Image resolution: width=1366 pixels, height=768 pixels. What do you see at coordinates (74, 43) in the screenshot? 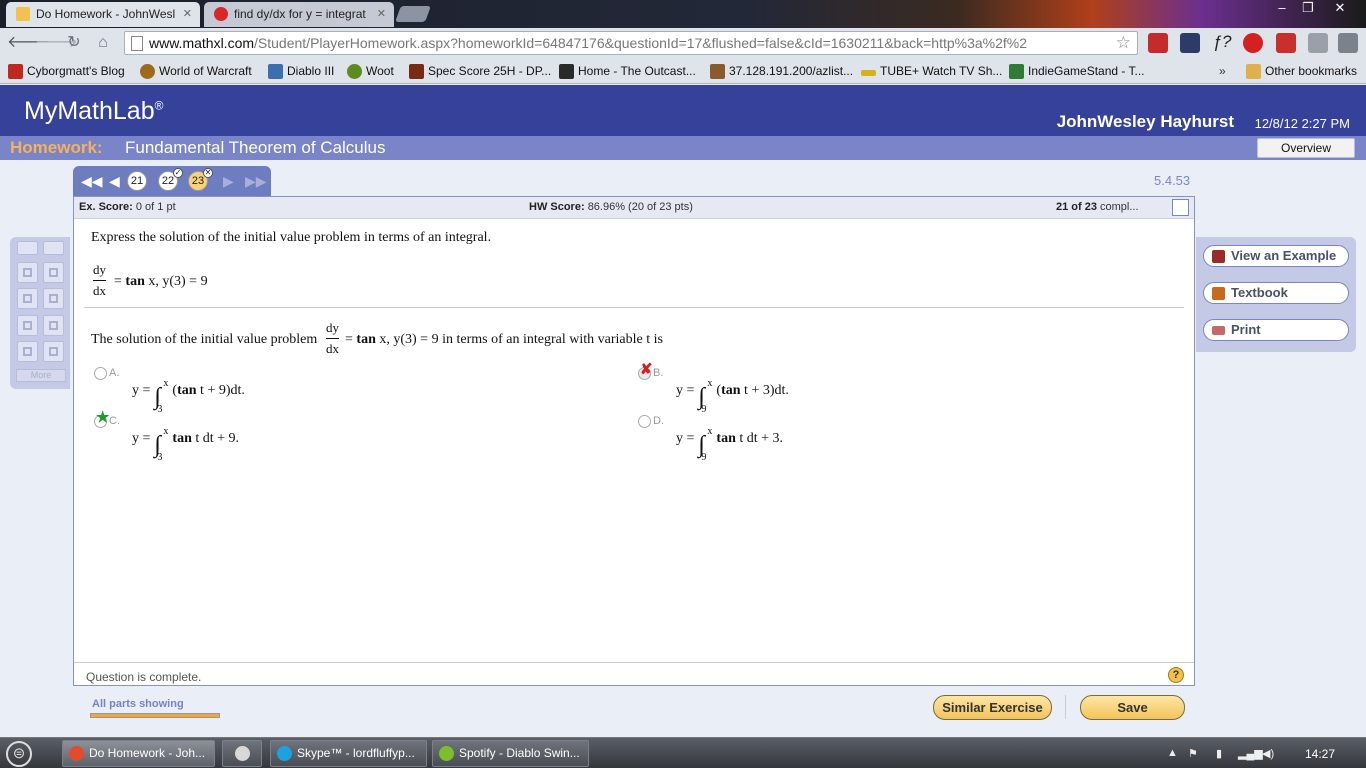
I see `reload-icon: ↻` at bounding box center [74, 43].